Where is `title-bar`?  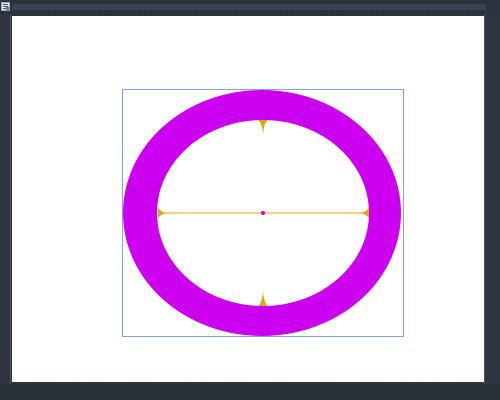
title-bar is located at coordinates (250, 7).